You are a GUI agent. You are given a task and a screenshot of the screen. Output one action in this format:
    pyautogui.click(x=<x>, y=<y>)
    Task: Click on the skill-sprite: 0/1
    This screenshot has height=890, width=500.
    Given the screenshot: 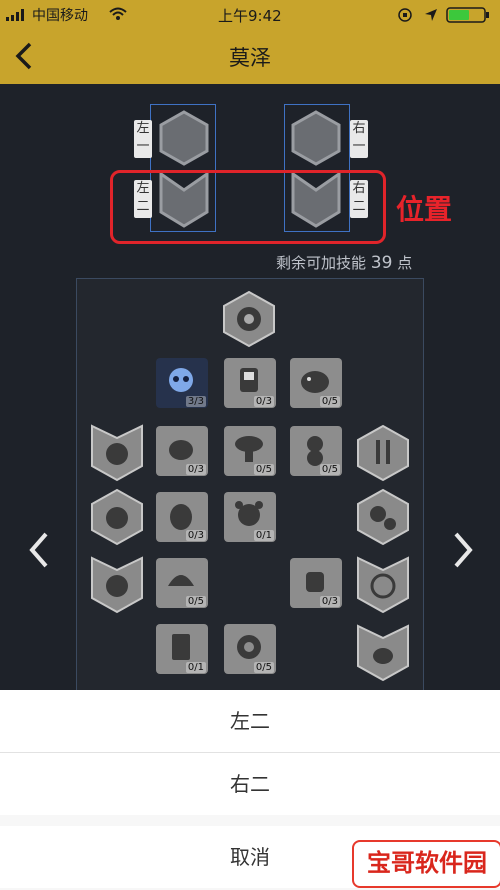 What is the action you would take?
    pyautogui.click(x=250, y=517)
    